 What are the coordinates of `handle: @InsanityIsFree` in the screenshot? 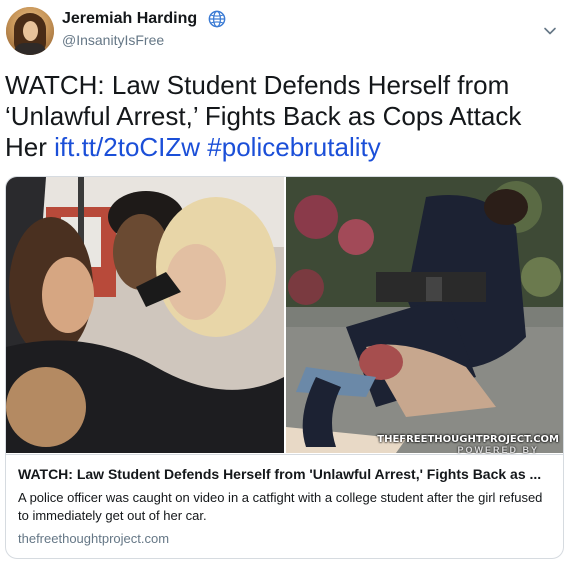 It's located at (144, 40).